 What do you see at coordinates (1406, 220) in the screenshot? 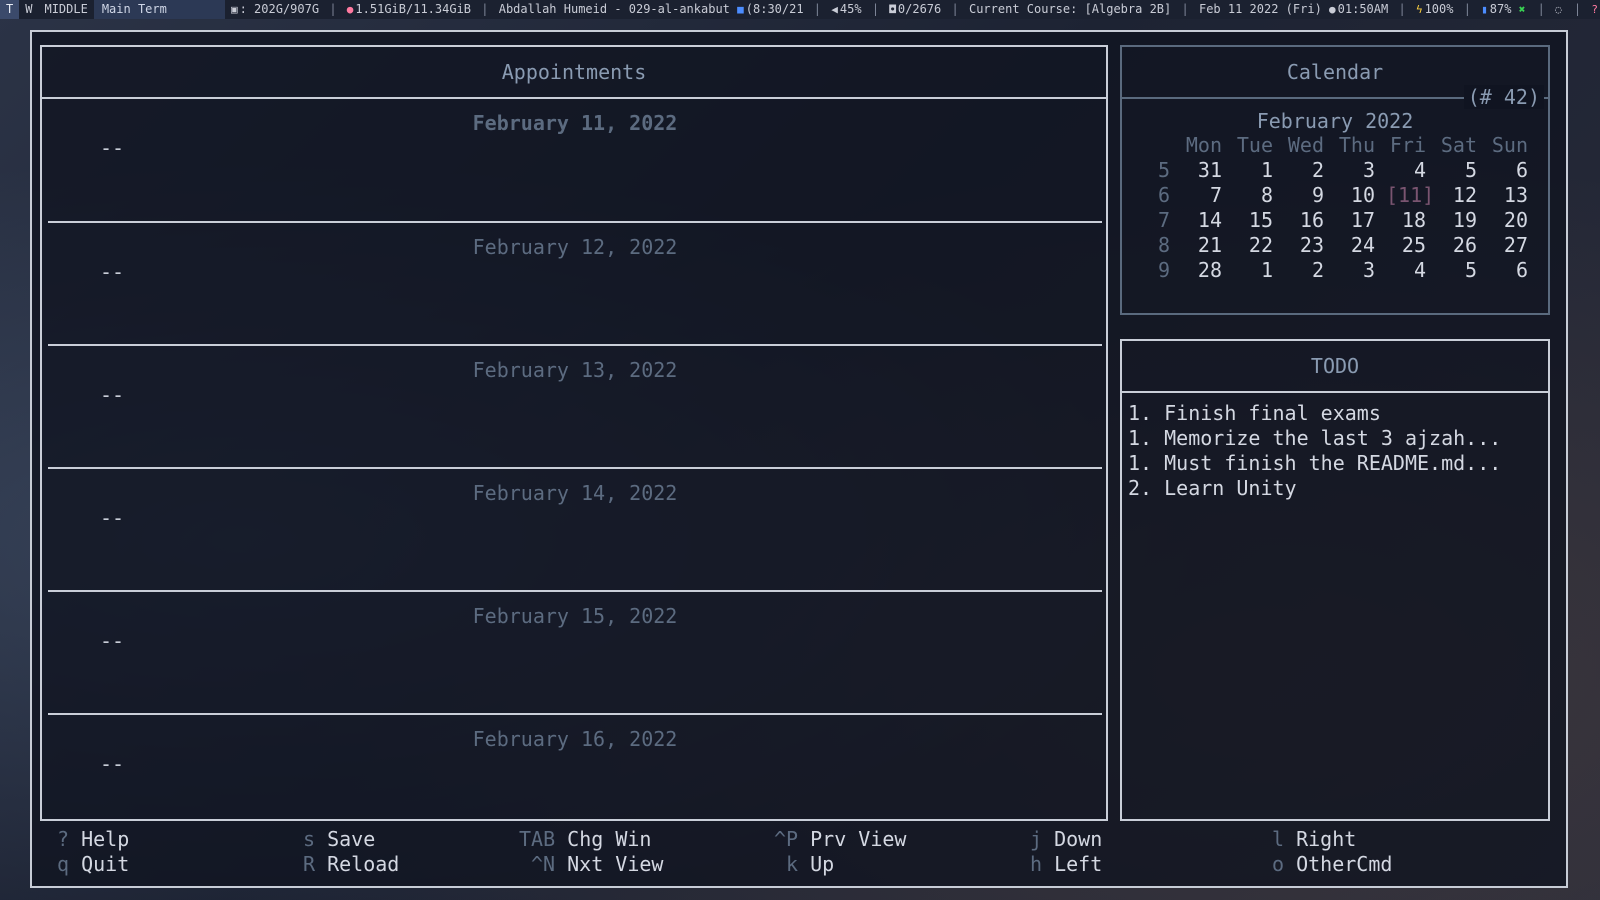
I see `calendar-day: 18` at bounding box center [1406, 220].